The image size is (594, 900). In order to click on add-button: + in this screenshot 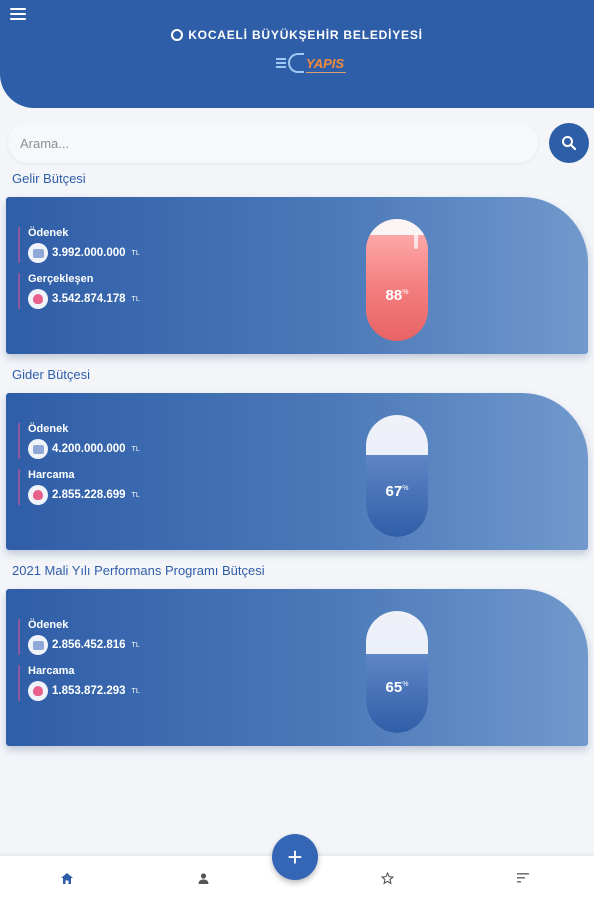, I will do `click(295, 857)`.